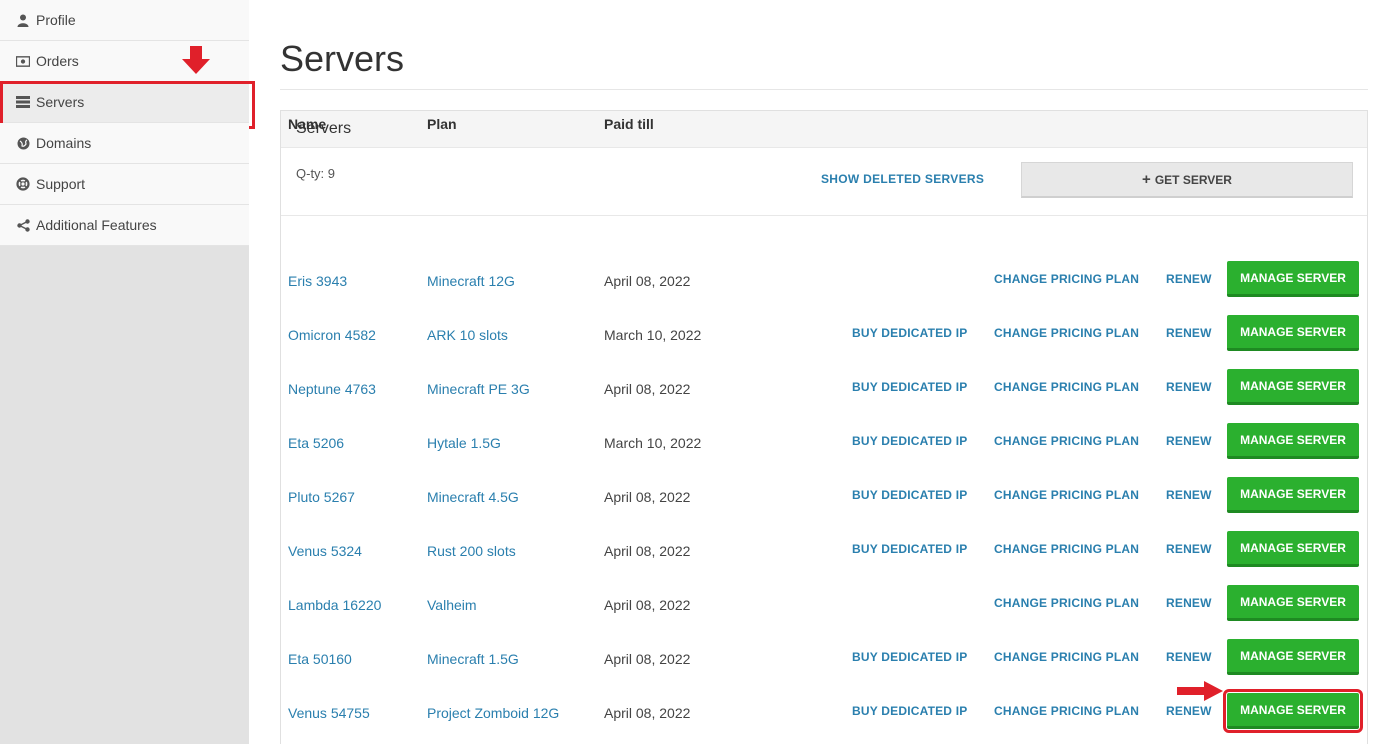 The height and width of the screenshot is (744, 1374). What do you see at coordinates (652, 443) in the screenshot?
I see `server-paid-till: March 10, 2022` at bounding box center [652, 443].